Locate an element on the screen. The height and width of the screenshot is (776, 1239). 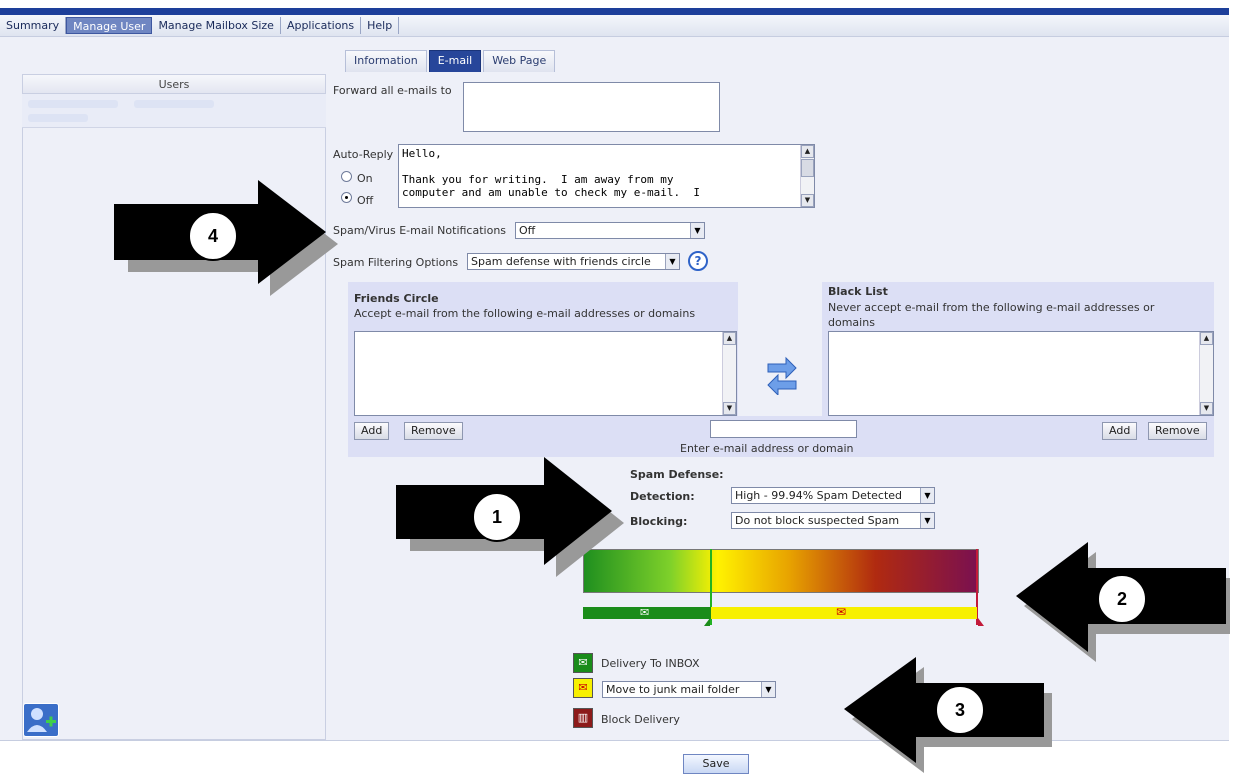
junk-action-select: Move to junk mail folder ▼ is located at coordinates (689, 689).